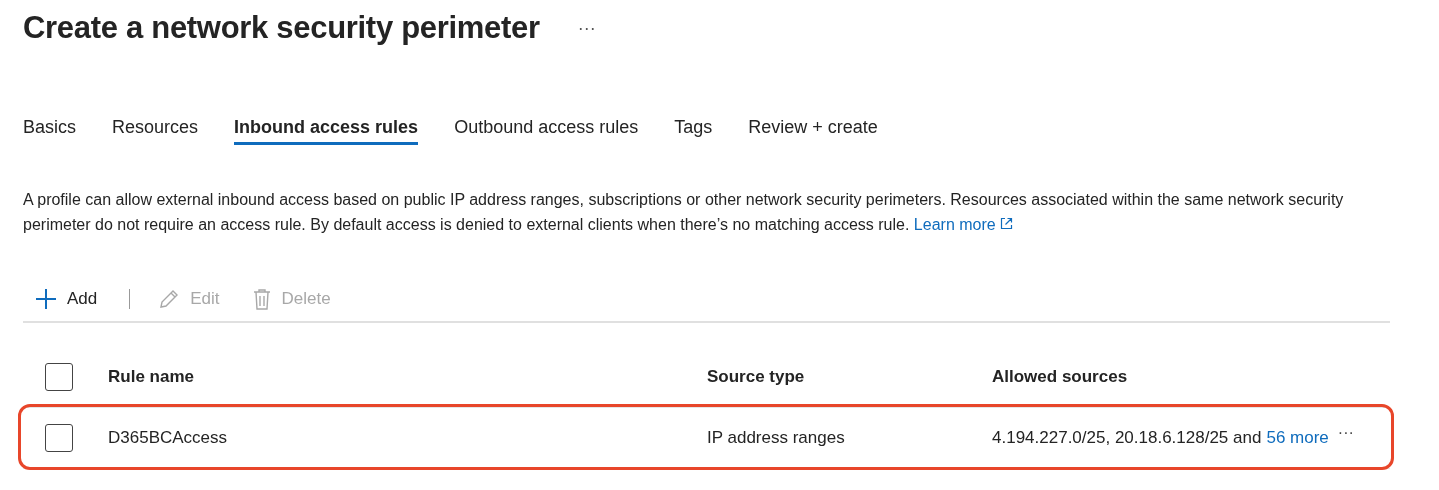 The height and width of the screenshot is (490, 1439). Describe the element at coordinates (1060, 377) in the screenshot. I see `column-header: Allowed sources` at that location.